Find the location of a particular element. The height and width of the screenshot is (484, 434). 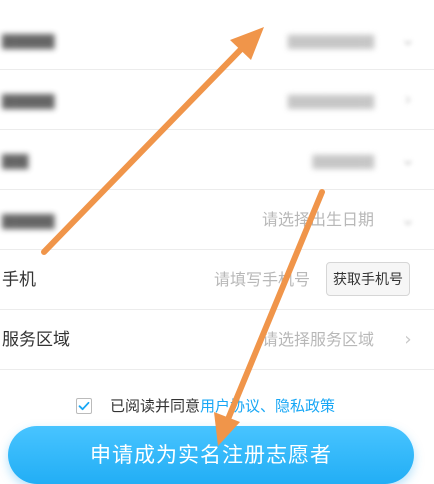

agreement-checkbox is located at coordinates (84, 406).